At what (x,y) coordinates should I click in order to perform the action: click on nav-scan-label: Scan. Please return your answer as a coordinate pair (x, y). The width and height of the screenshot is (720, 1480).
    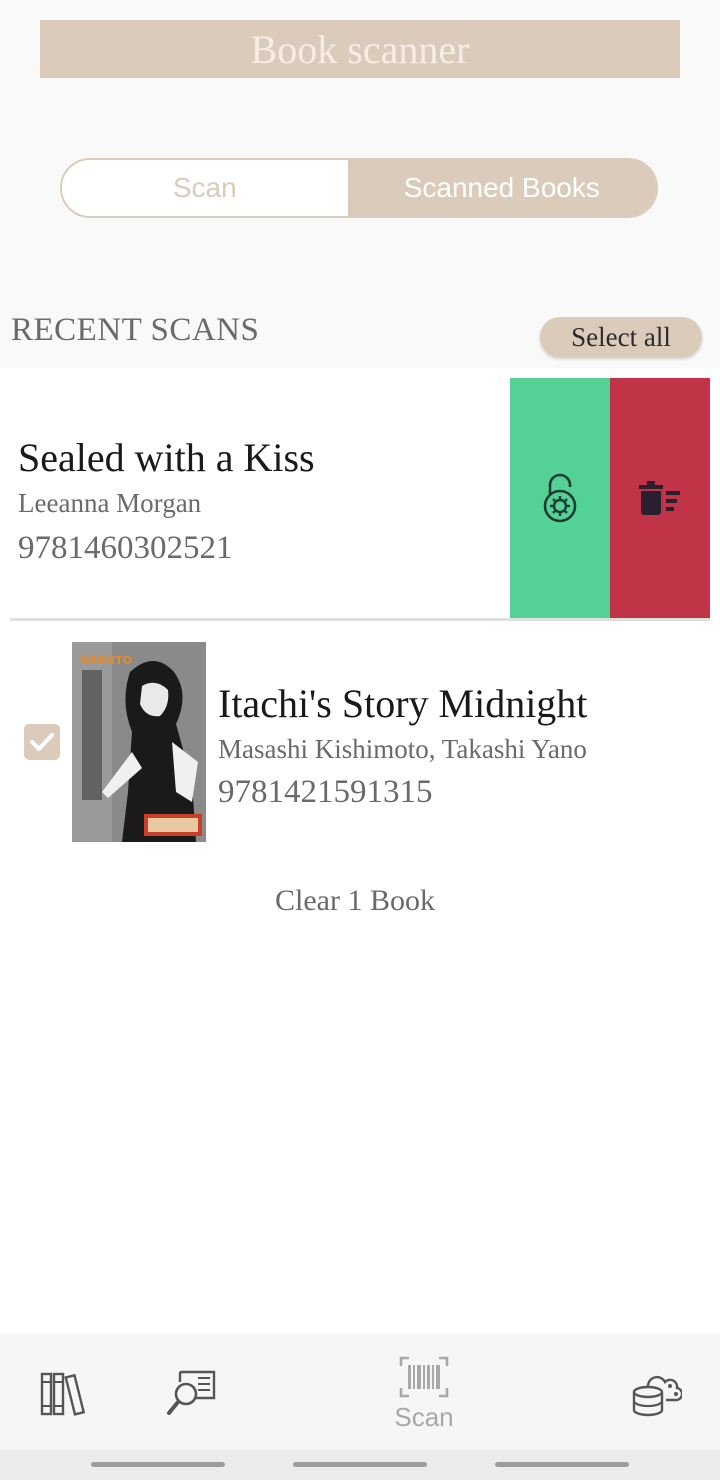
    Looking at the image, I should click on (424, 1417).